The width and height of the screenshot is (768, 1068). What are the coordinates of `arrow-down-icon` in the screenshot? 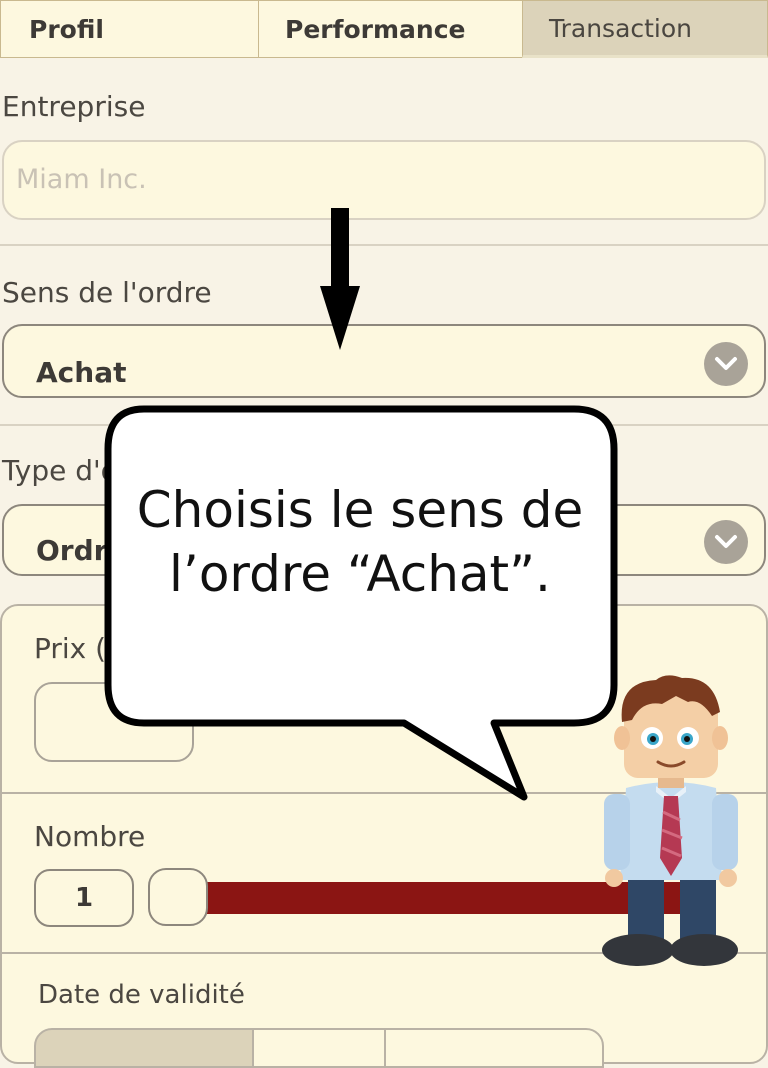 It's located at (340, 279).